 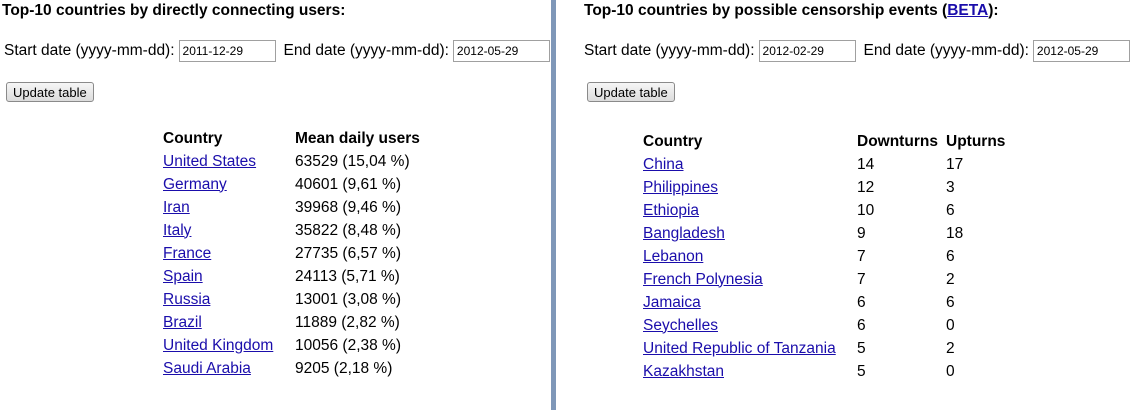 I want to click on table-row: United Republic of Tanzania 5 2, so click(x=834, y=348).